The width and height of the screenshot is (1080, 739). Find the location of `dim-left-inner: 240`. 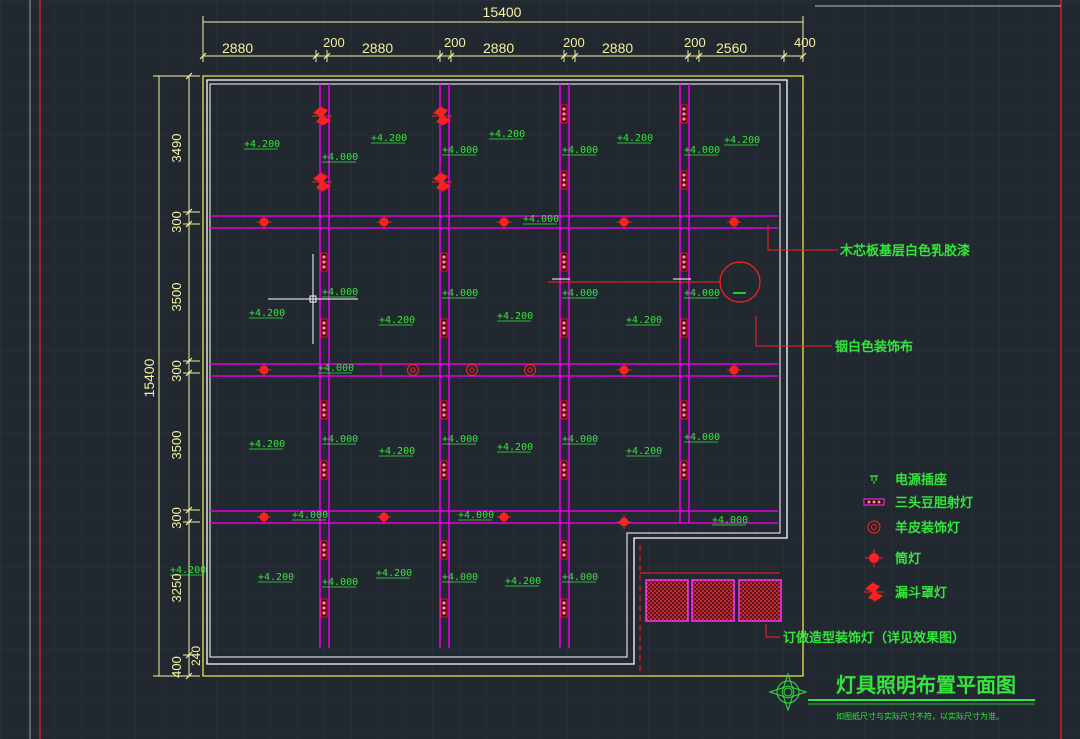

dim-left-inner: 240 is located at coordinates (196, 656).